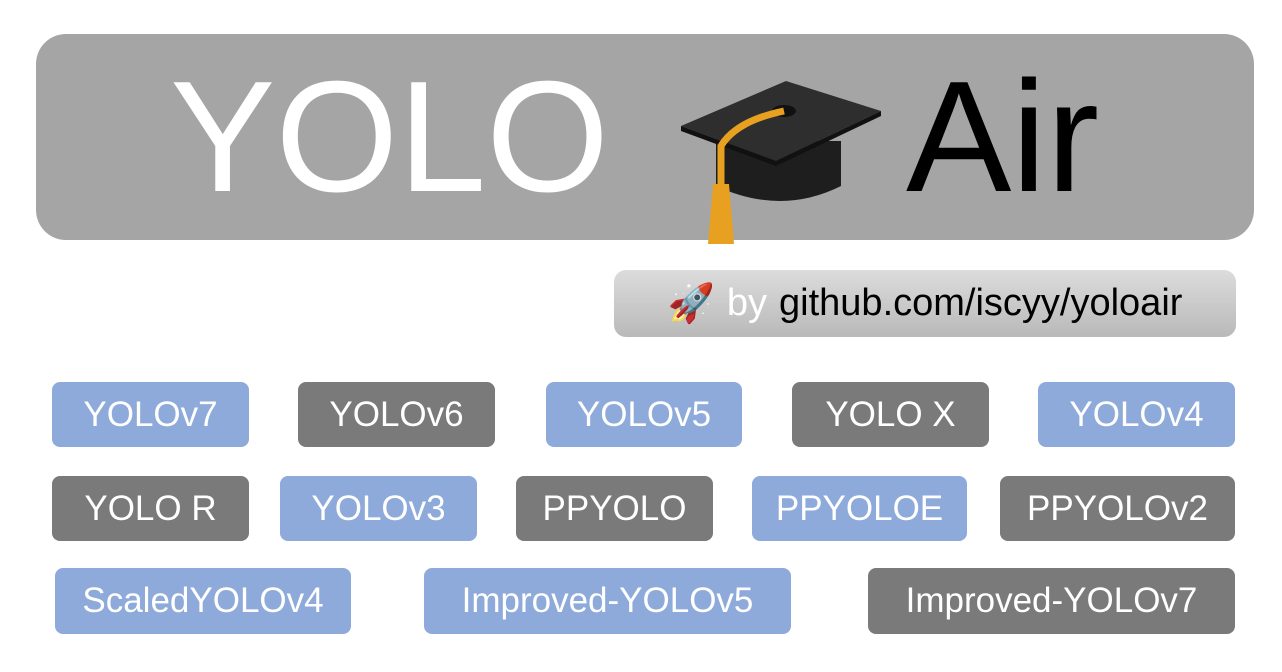 This screenshot has height=672, width=1282. I want to click on title-air: Air, so click(1003, 137).